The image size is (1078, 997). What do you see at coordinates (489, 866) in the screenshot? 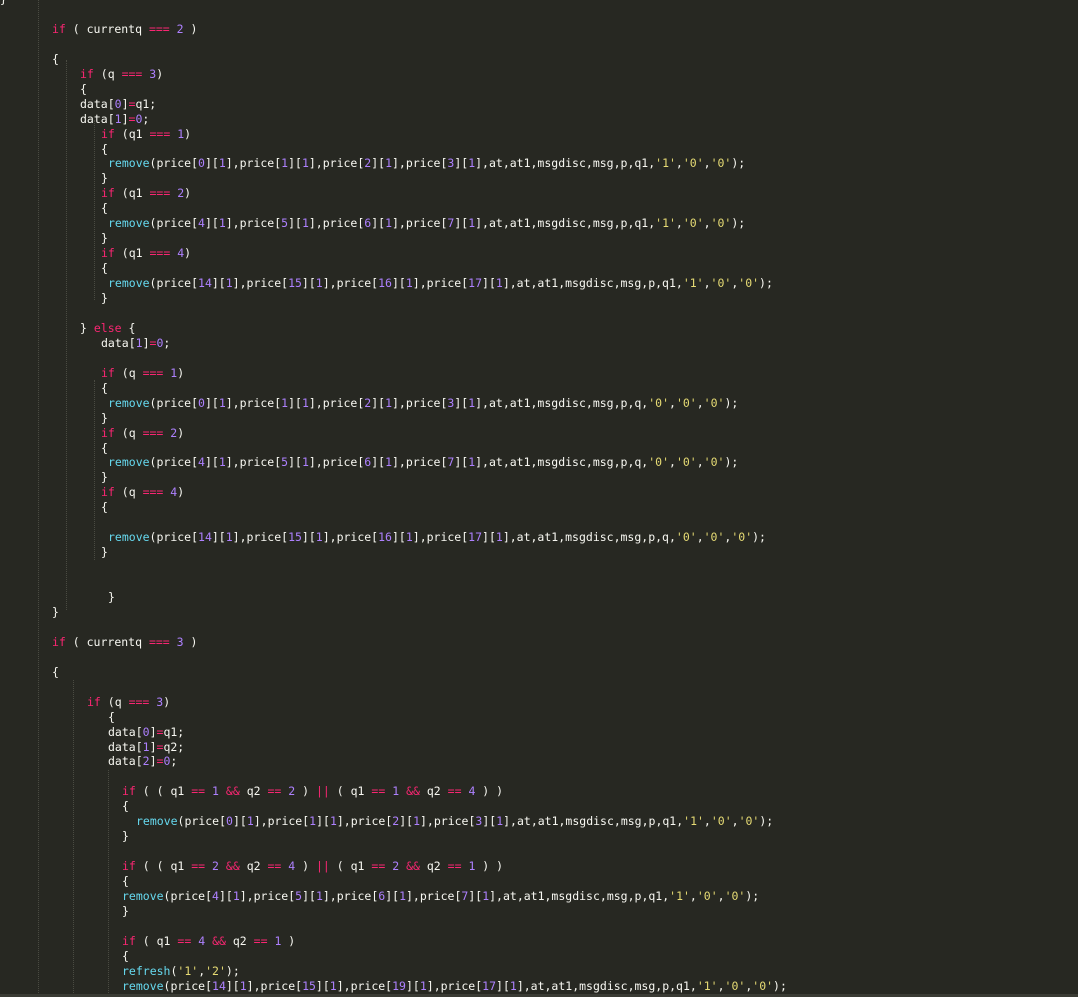
I see `code-token: ) )` at bounding box center [489, 866].